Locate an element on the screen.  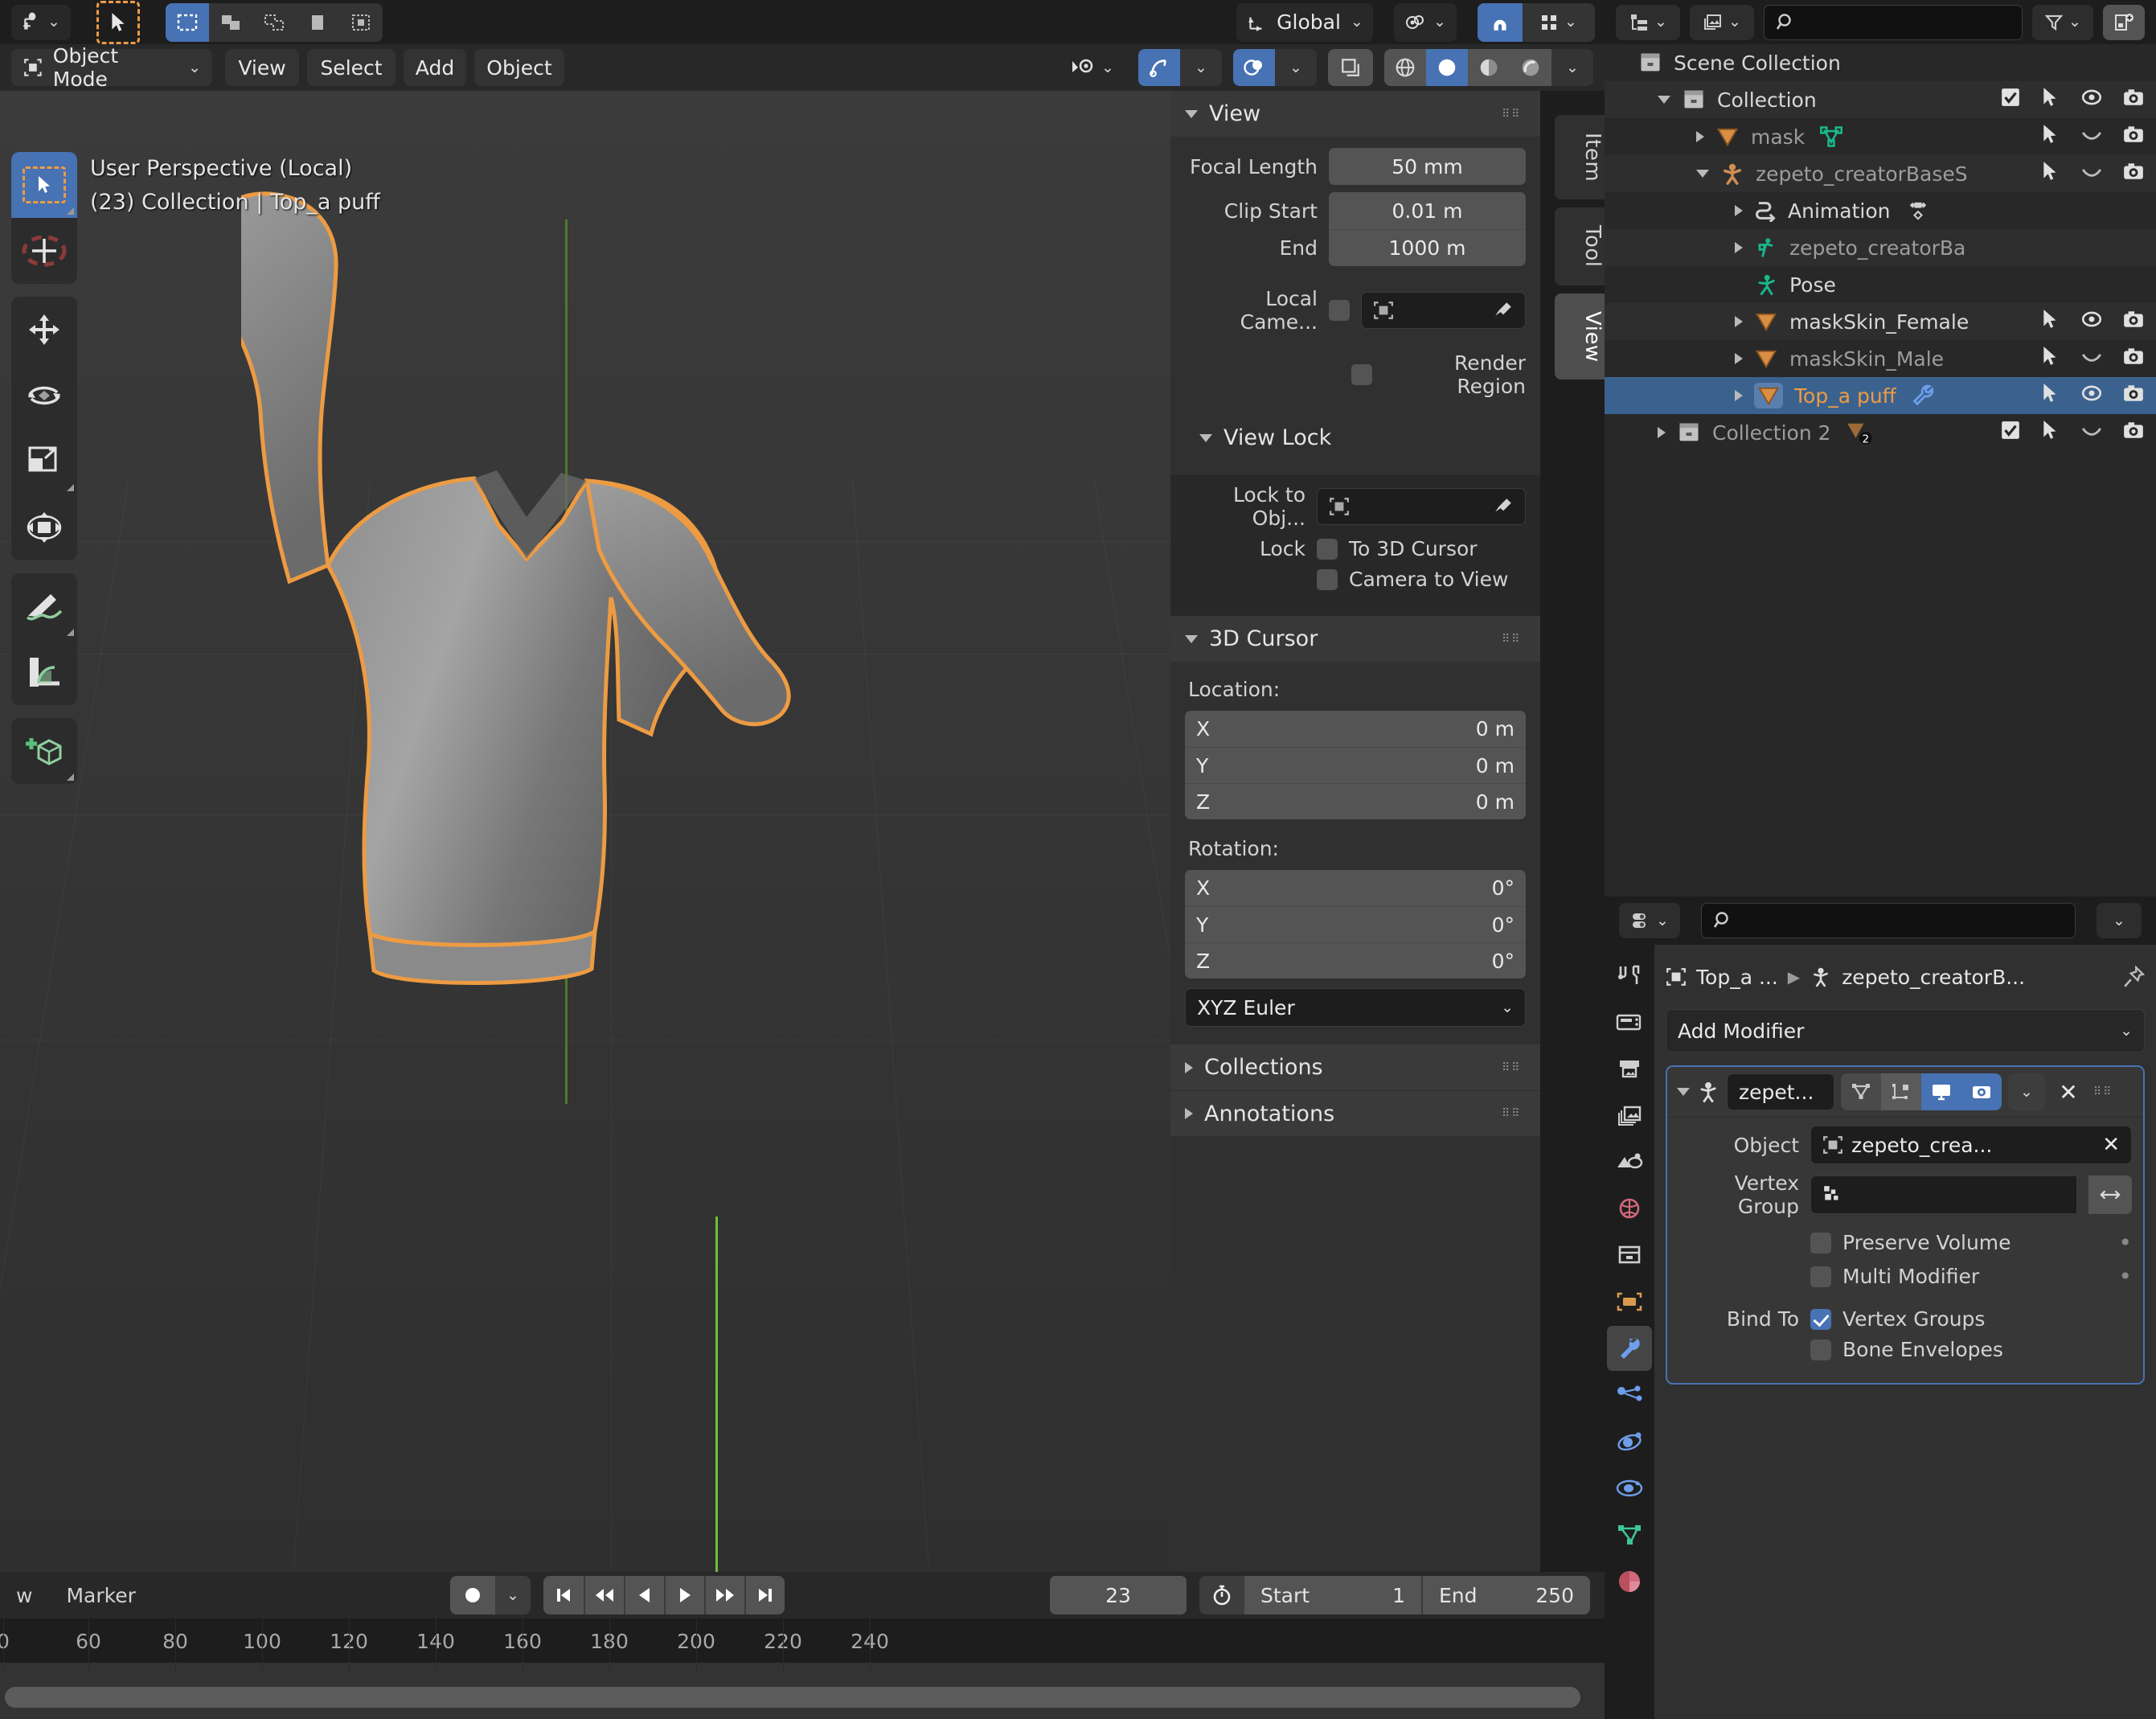
eyedropper-icon is located at coordinates (1503, 310).